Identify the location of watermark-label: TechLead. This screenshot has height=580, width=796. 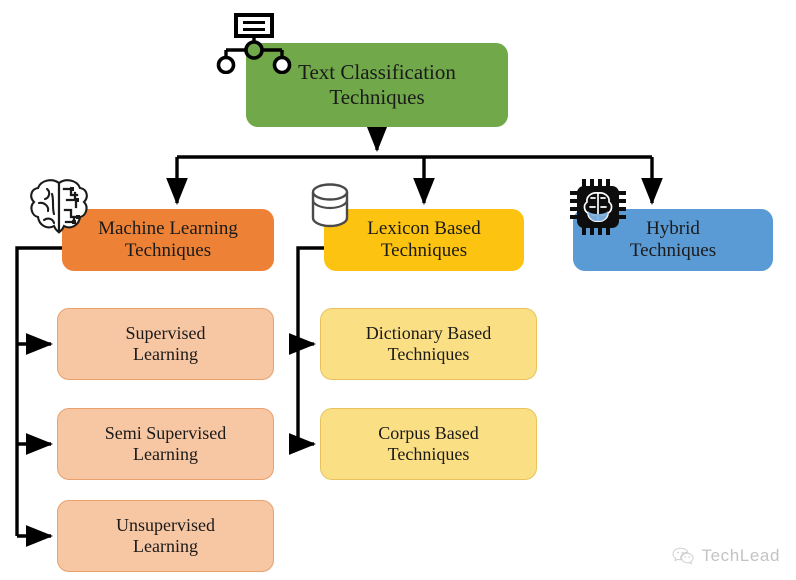
(740, 555).